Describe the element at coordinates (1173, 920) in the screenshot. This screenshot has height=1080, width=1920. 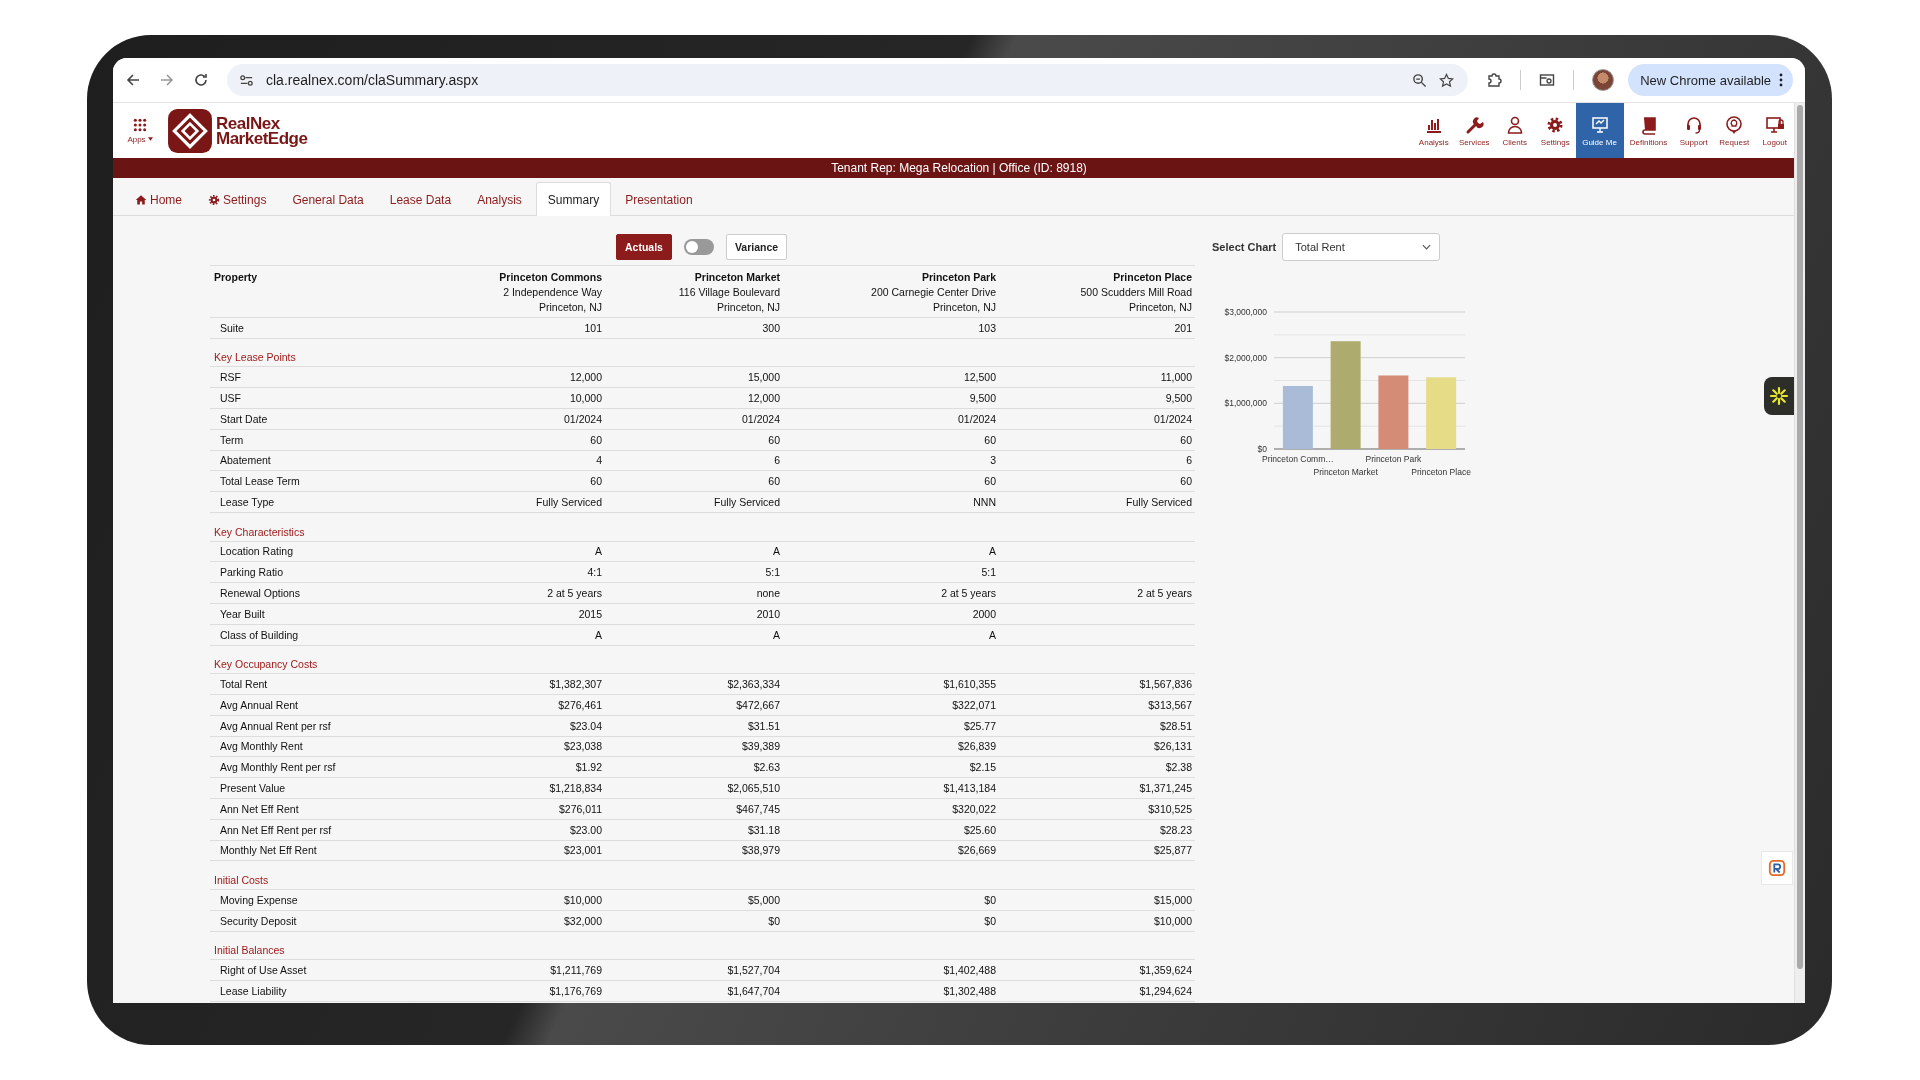
I see `table-cell: $10,000` at that location.